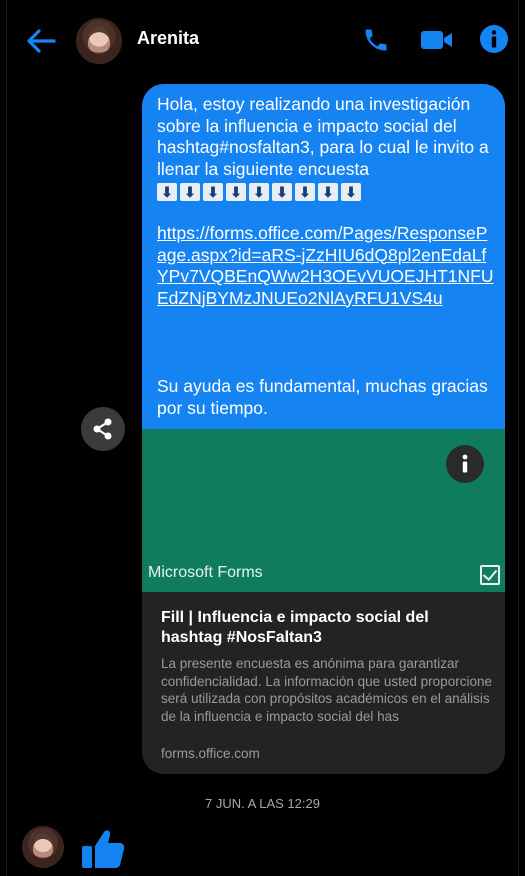 The width and height of the screenshot is (525, 876). I want to click on thumbs-up-icon, so click(103, 849).